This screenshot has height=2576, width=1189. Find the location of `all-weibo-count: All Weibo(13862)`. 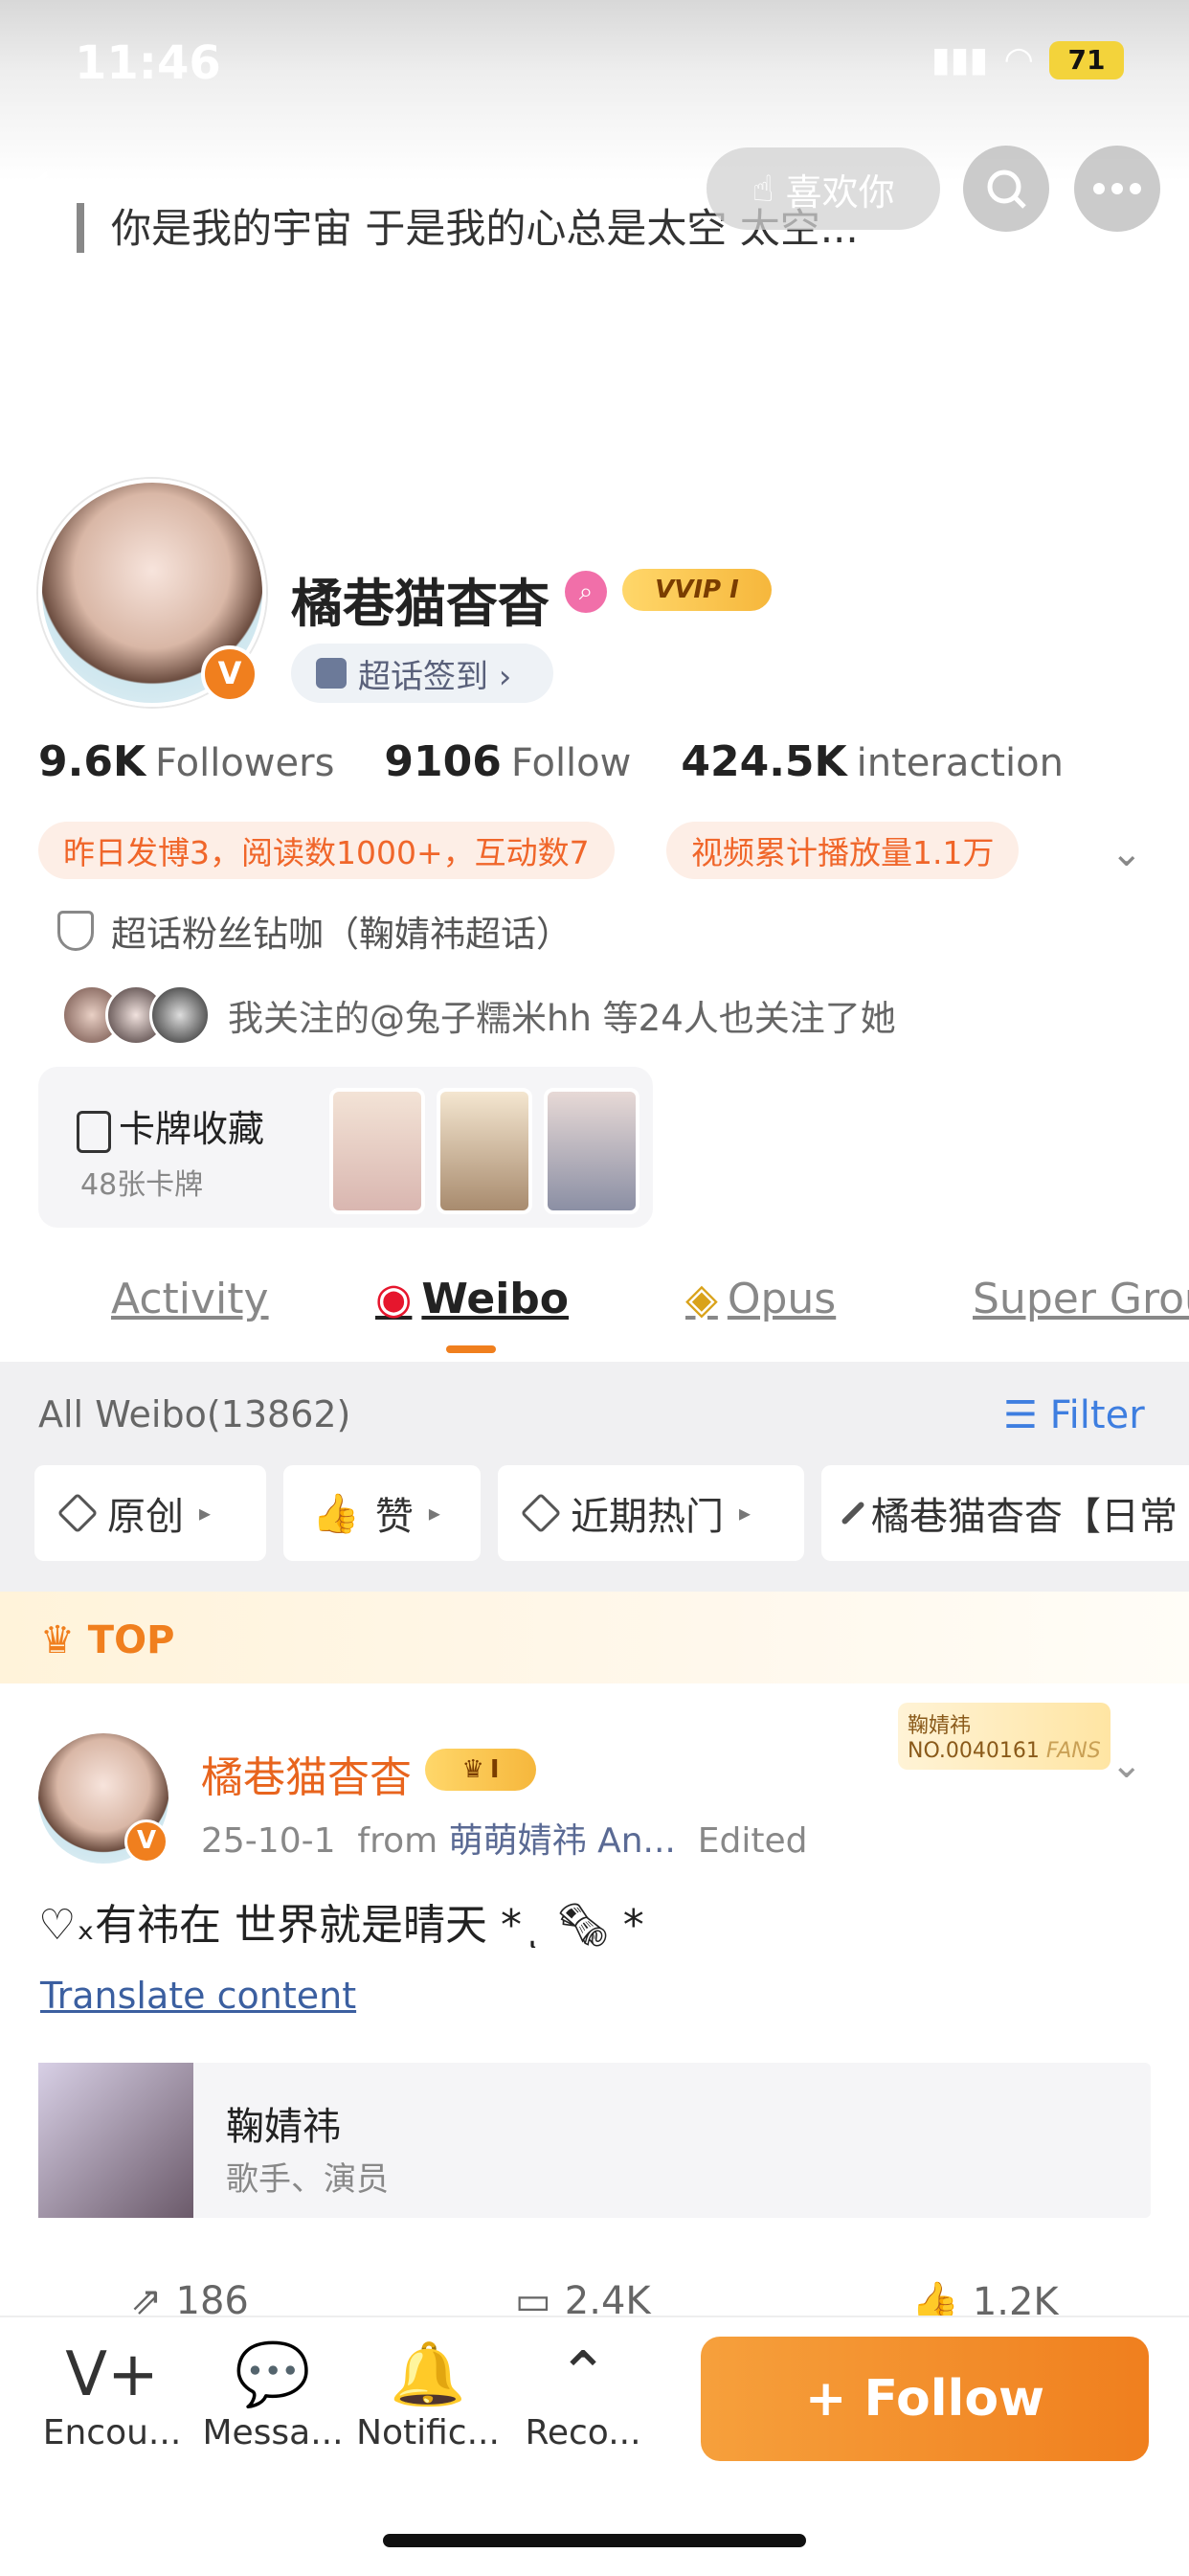

all-weibo-count: All Weibo(13862) is located at coordinates (194, 1414).